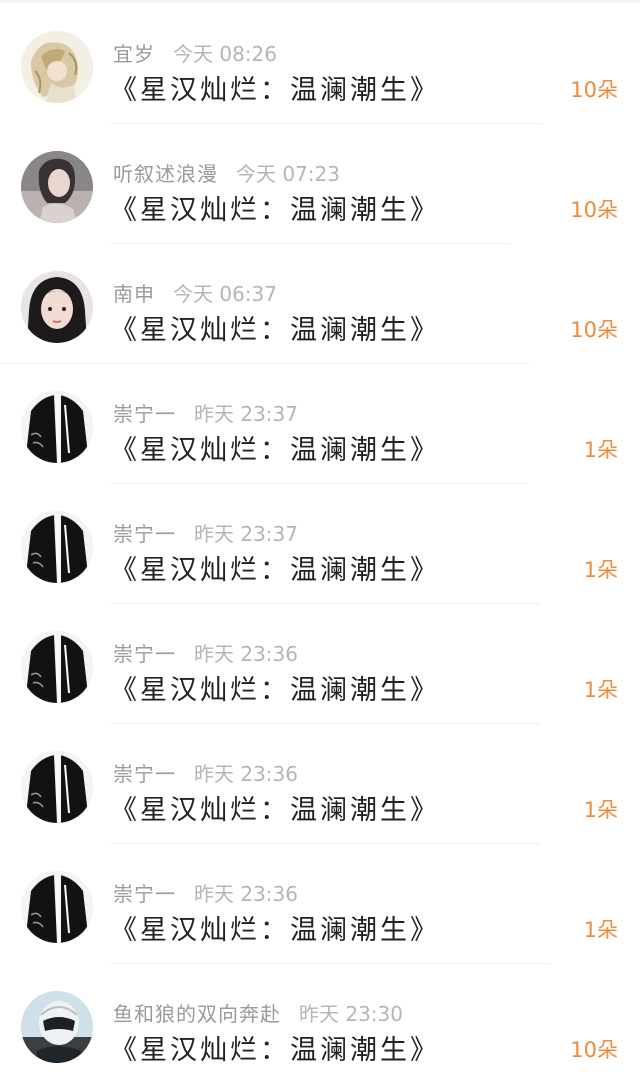  I want to click on helmet-rider-avatar-icon, so click(57, 1027).